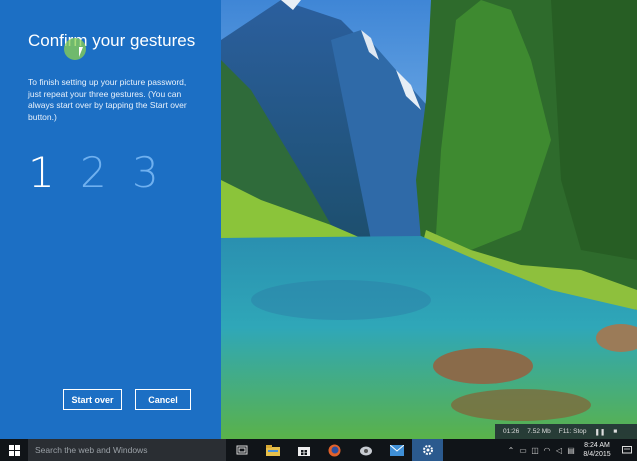 This screenshot has height=461, width=637. Describe the element at coordinates (427, 450) in the screenshot. I see `settings-icon` at that location.